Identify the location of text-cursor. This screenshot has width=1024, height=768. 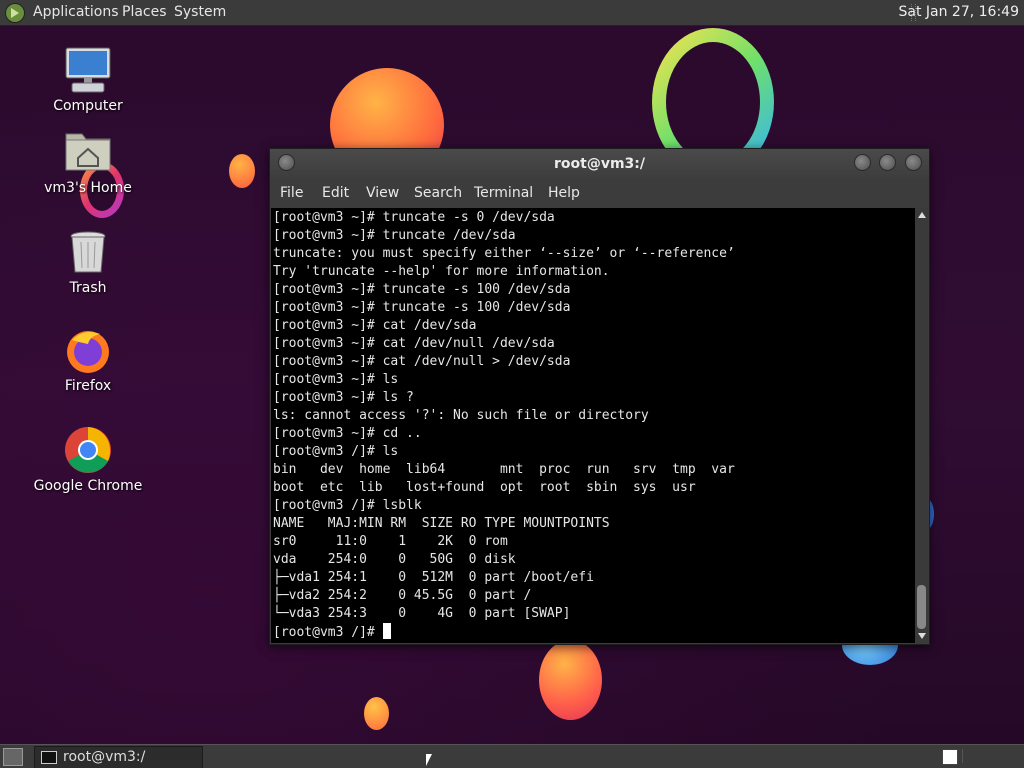
(386, 631).